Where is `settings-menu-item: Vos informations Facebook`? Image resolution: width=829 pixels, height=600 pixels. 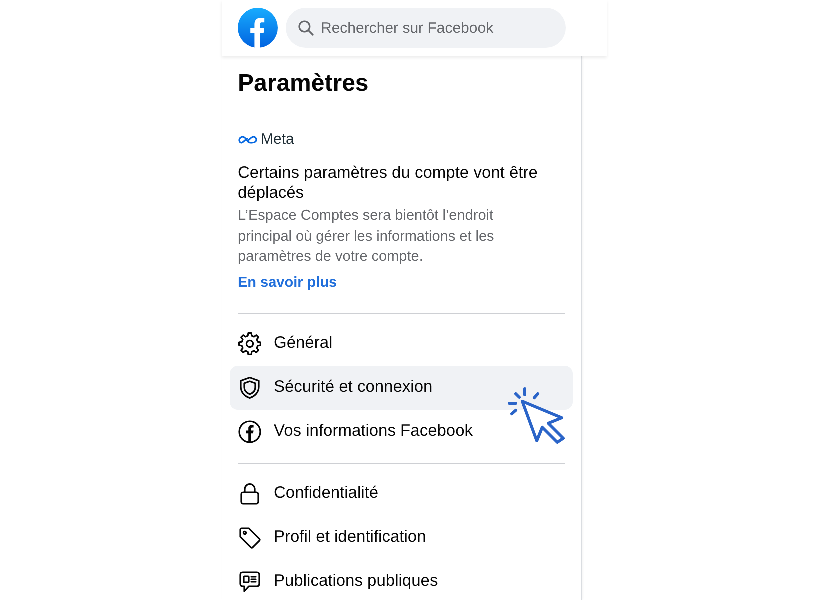
settings-menu-item: Vos informations Facebook is located at coordinates (401, 432).